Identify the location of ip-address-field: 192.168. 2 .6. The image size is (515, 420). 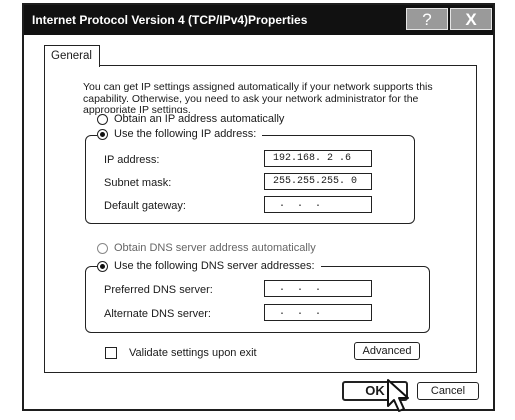
(318, 158).